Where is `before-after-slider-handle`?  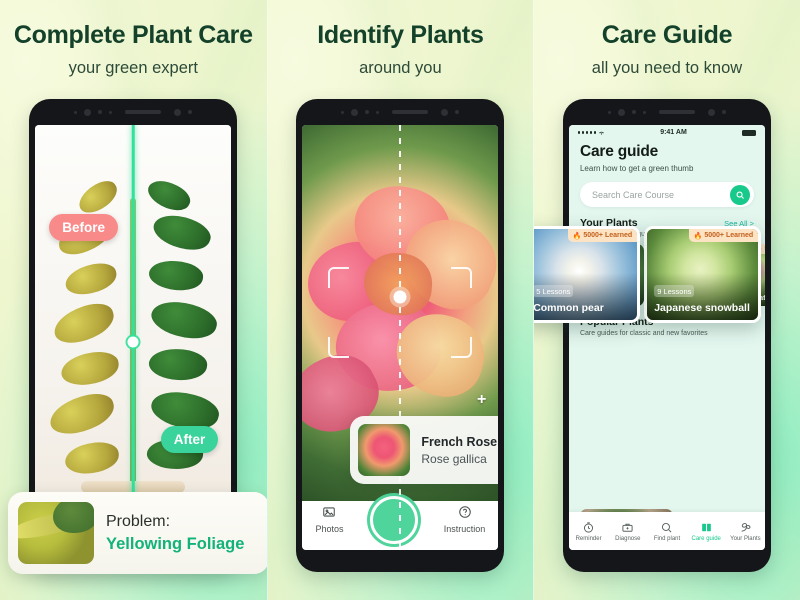
before-after-slider-handle is located at coordinates (133, 342).